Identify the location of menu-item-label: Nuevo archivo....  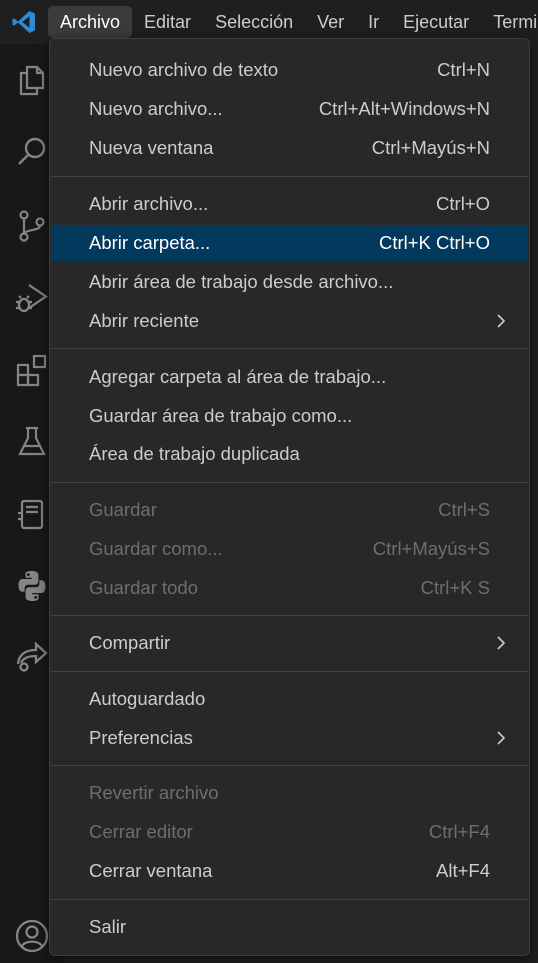
(156, 108).